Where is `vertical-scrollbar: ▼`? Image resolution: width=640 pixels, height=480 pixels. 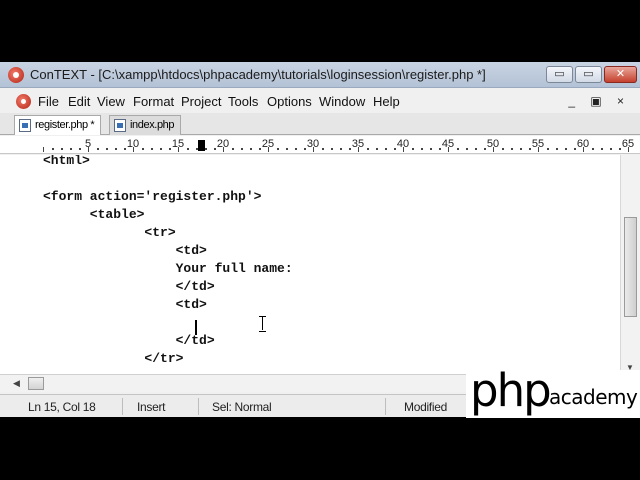 vertical-scrollbar: ▼ is located at coordinates (630, 264).